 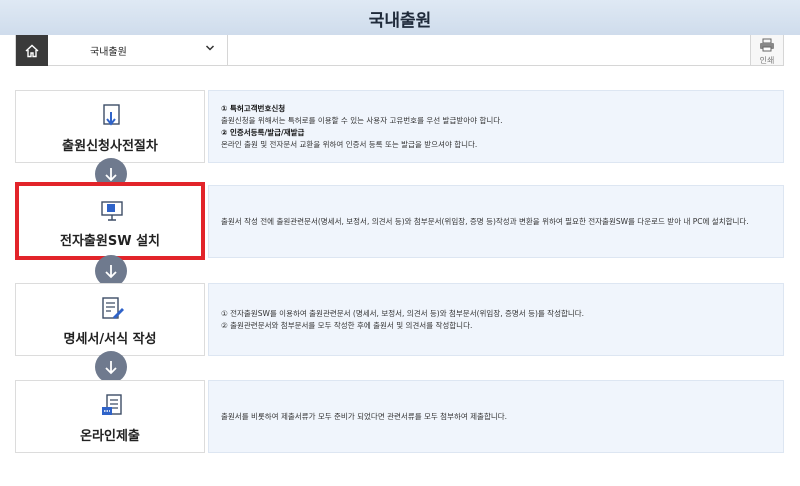 I want to click on page-title: 국내출원, so click(x=400, y=21).